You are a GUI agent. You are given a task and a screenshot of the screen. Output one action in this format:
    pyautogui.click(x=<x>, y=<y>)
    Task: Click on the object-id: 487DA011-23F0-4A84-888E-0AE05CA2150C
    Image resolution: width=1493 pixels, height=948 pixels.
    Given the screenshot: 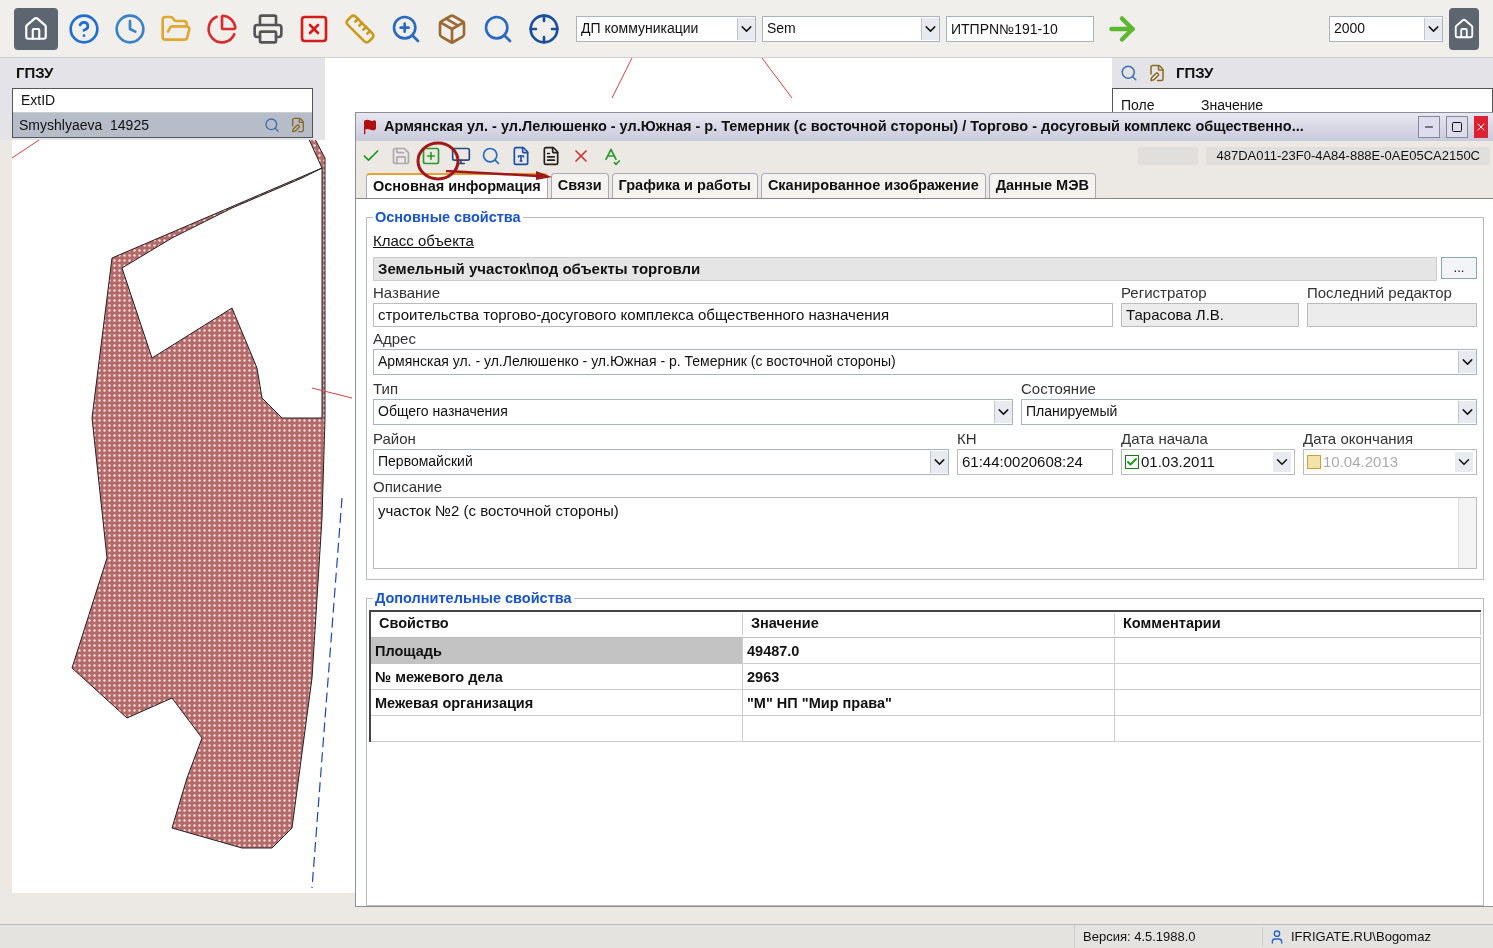 What is the action you would take?
    pyautogui.click(x=1348, y=156)
    